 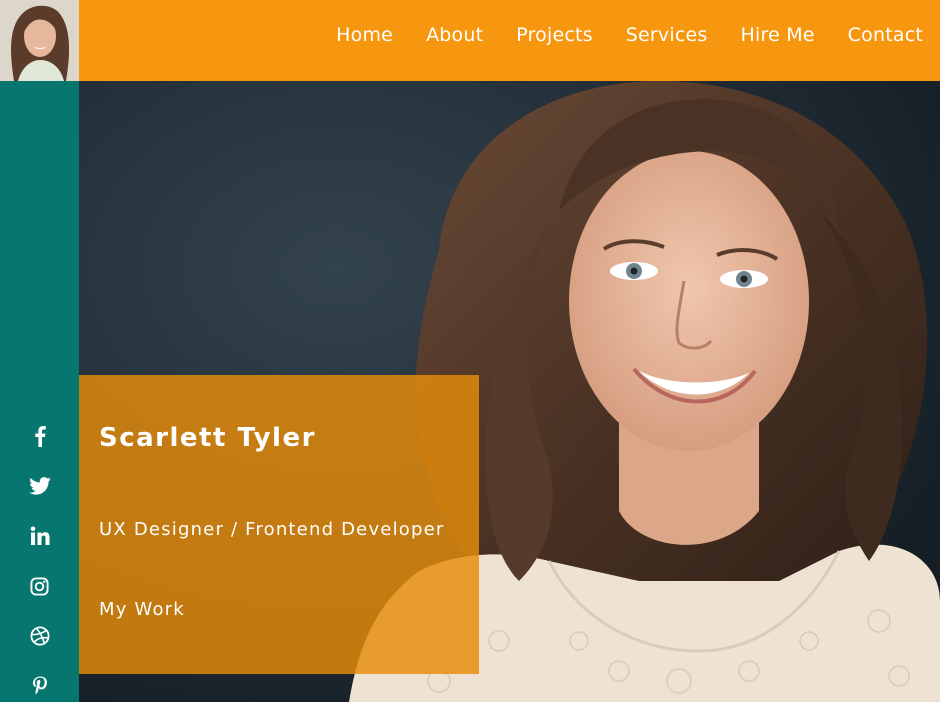 I want to click on nav-about: About, so click(x=454, y=35).